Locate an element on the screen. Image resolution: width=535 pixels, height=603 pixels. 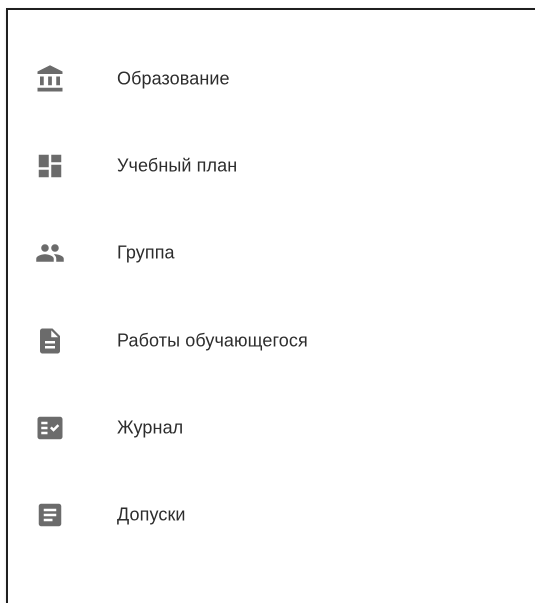
fact-check-icon is located at coordinates (50, 428).